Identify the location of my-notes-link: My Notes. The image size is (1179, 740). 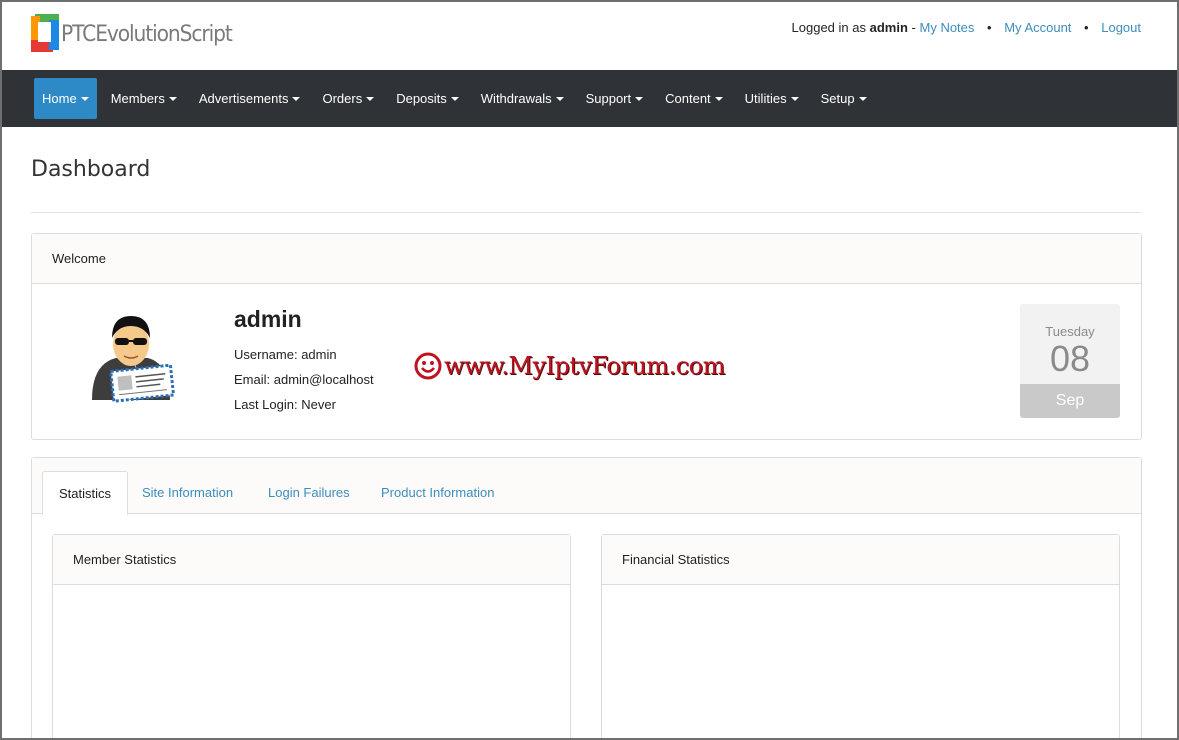
(947, 27).